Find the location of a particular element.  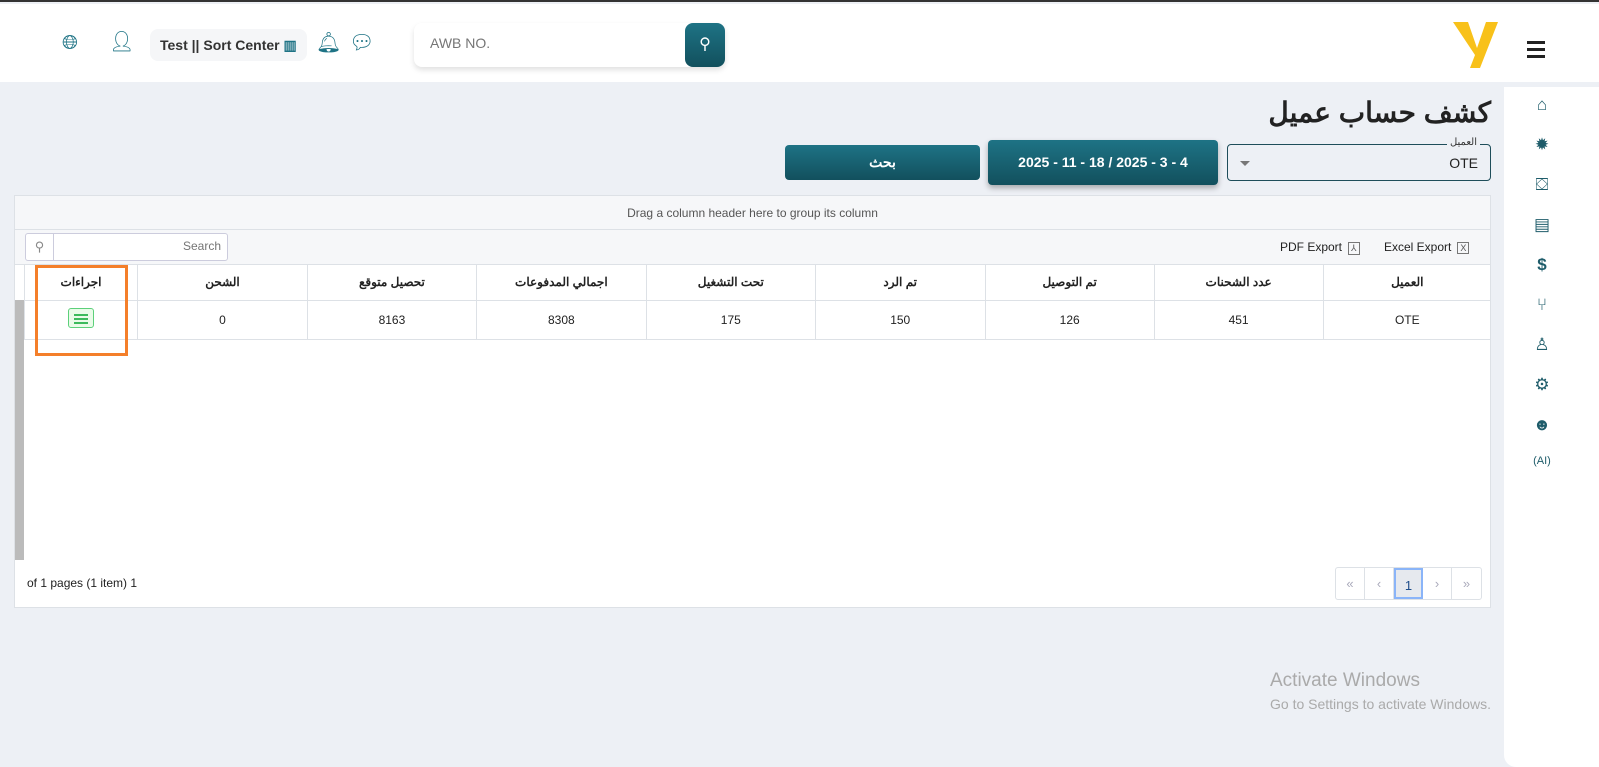

page-title: كشف حساب عميل is located at coordinates (1379, 112).